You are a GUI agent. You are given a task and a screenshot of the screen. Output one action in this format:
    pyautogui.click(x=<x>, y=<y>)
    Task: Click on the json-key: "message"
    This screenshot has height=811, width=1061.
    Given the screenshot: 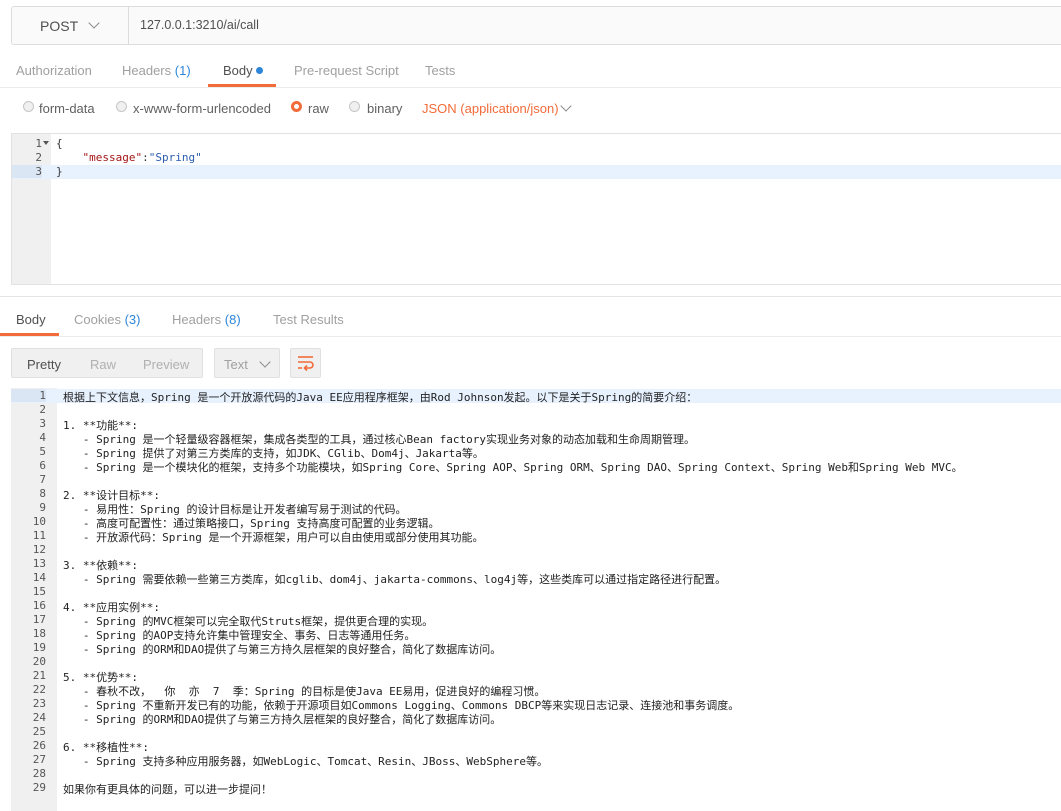 What is the action you would take?
    pyautogui.click(x=112, y=157)
    